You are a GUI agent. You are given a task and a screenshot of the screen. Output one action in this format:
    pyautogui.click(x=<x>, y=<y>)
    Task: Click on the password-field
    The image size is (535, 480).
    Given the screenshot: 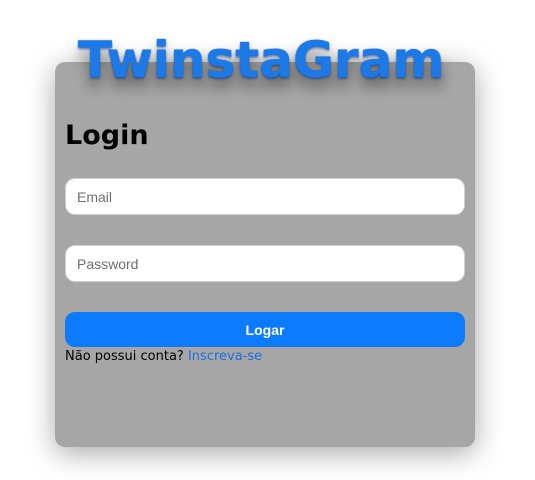 What is the action you would take?
    pyautogui.click(x=265, y=263)
    